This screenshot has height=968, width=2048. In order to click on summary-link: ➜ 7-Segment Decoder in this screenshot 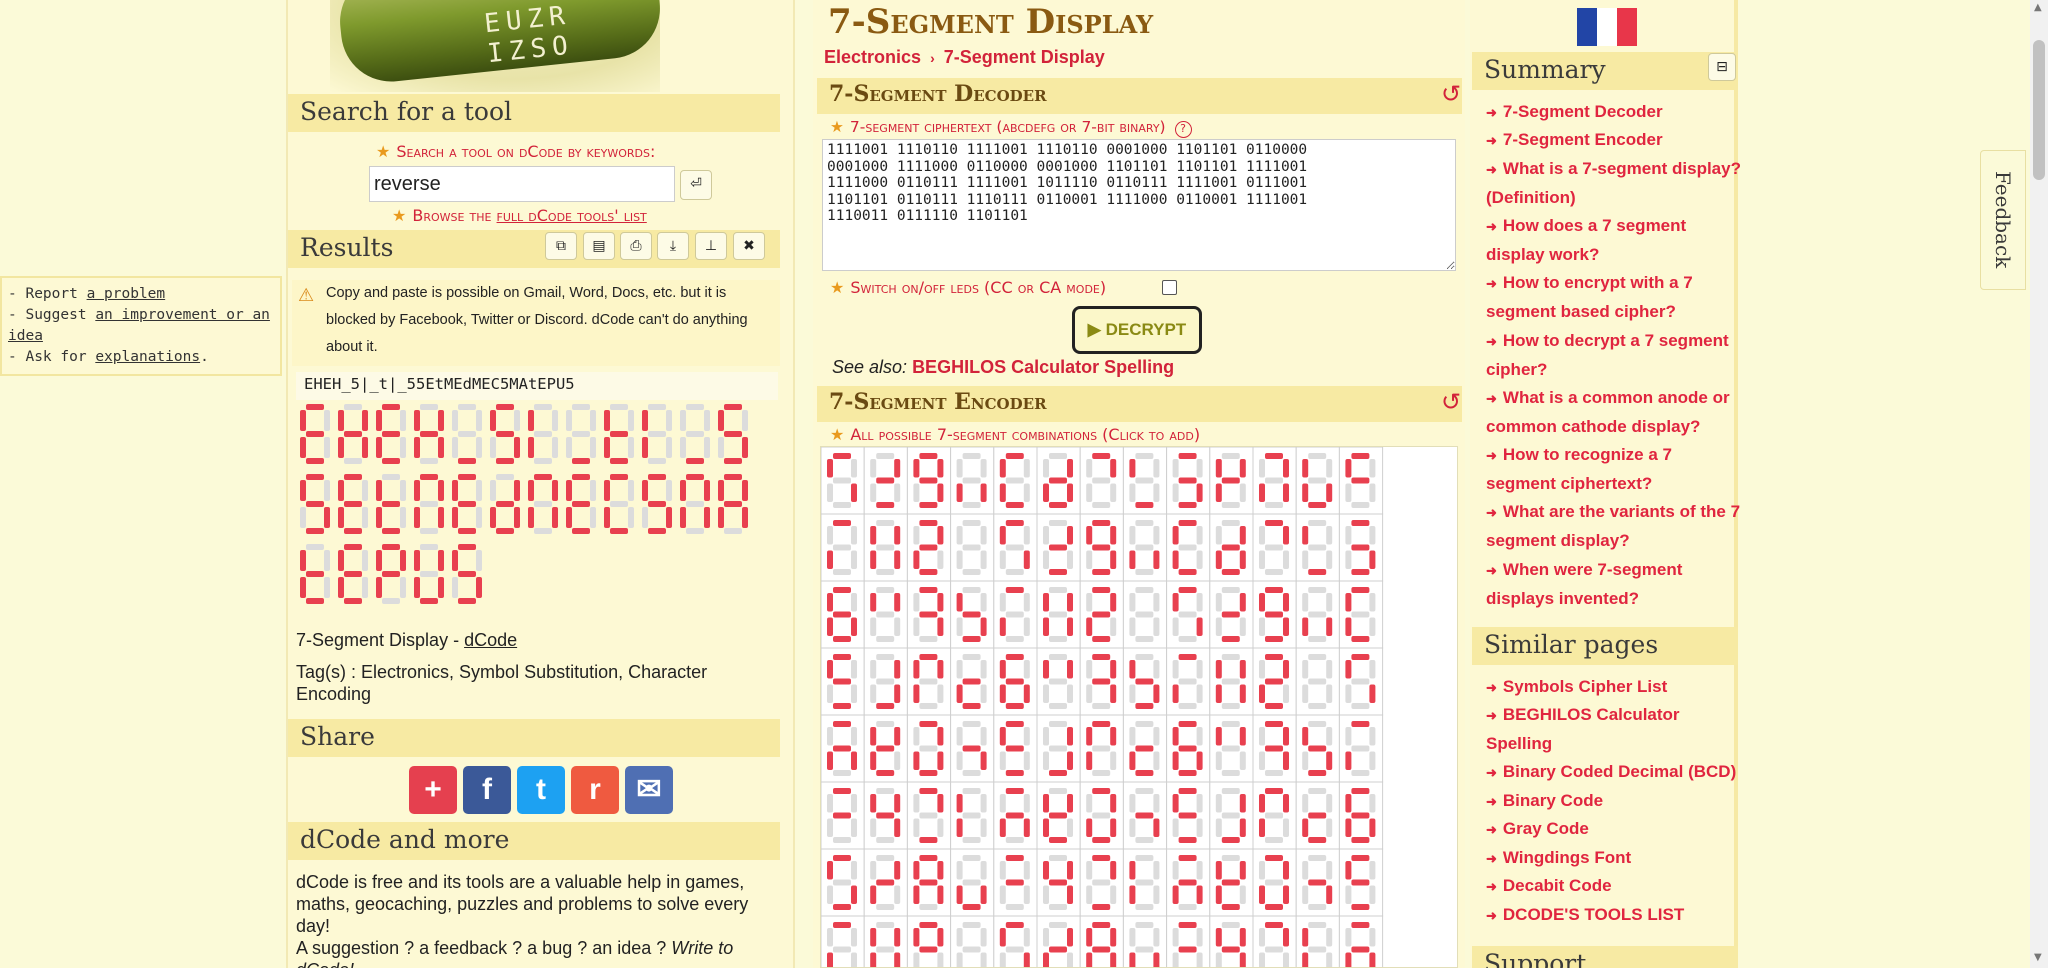, I will do `click(1615, 112)`.